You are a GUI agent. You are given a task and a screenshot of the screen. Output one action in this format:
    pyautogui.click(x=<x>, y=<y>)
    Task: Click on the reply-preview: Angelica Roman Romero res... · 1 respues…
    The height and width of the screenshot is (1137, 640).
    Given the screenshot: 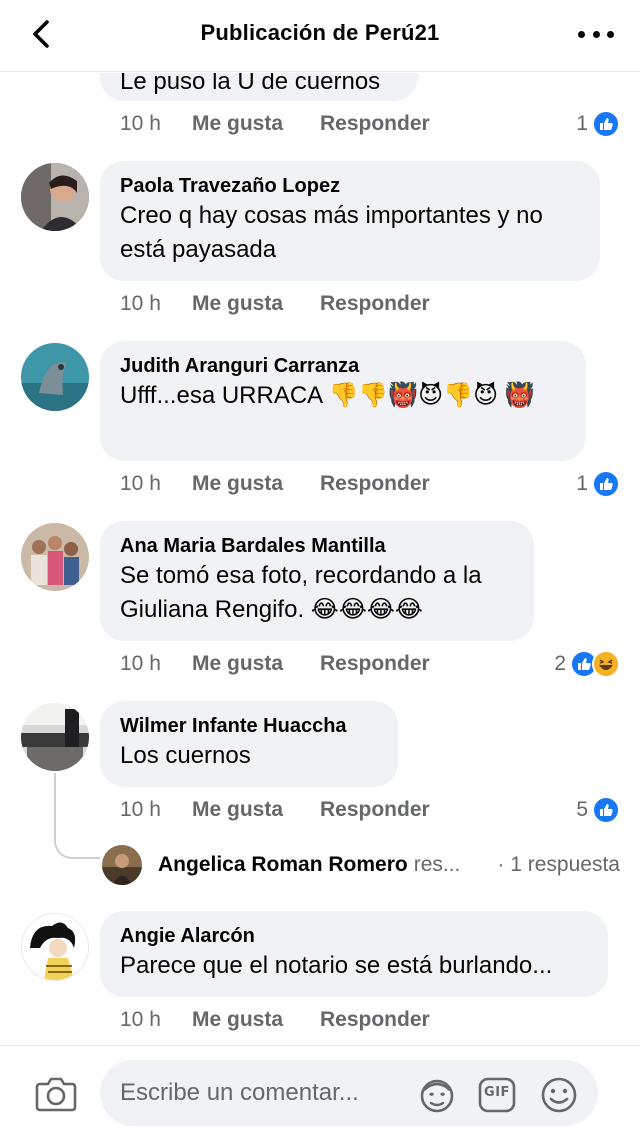 What is the action you would take?
    pyautogui.click(x=361, y=865)
    